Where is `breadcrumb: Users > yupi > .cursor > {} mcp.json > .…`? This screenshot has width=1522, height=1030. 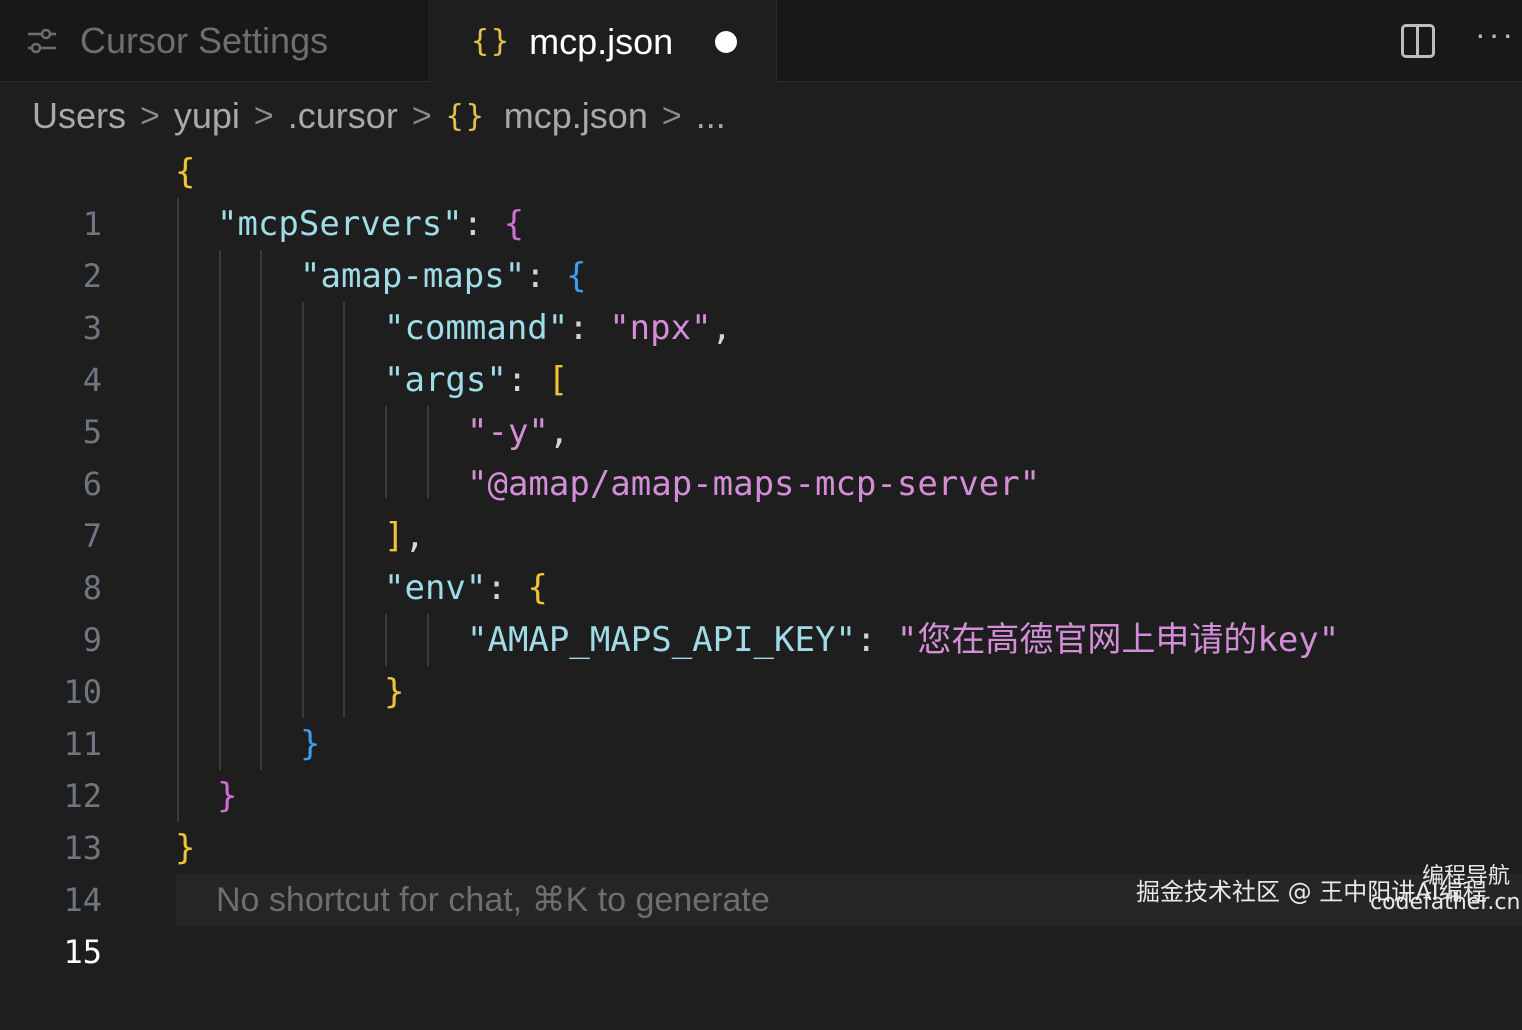
breadcrumb: Users > yupi > .cursor > {} mcp.json > .… is located at coordinates (379, 116).